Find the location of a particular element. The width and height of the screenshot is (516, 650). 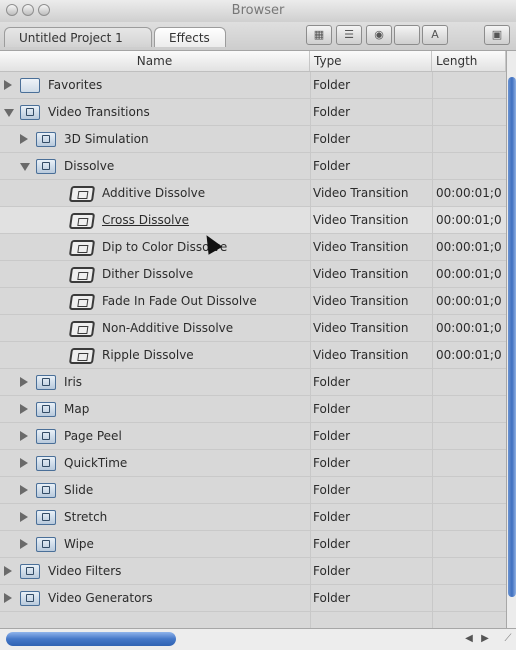

blank-icon is located at coordinates (407, 35).